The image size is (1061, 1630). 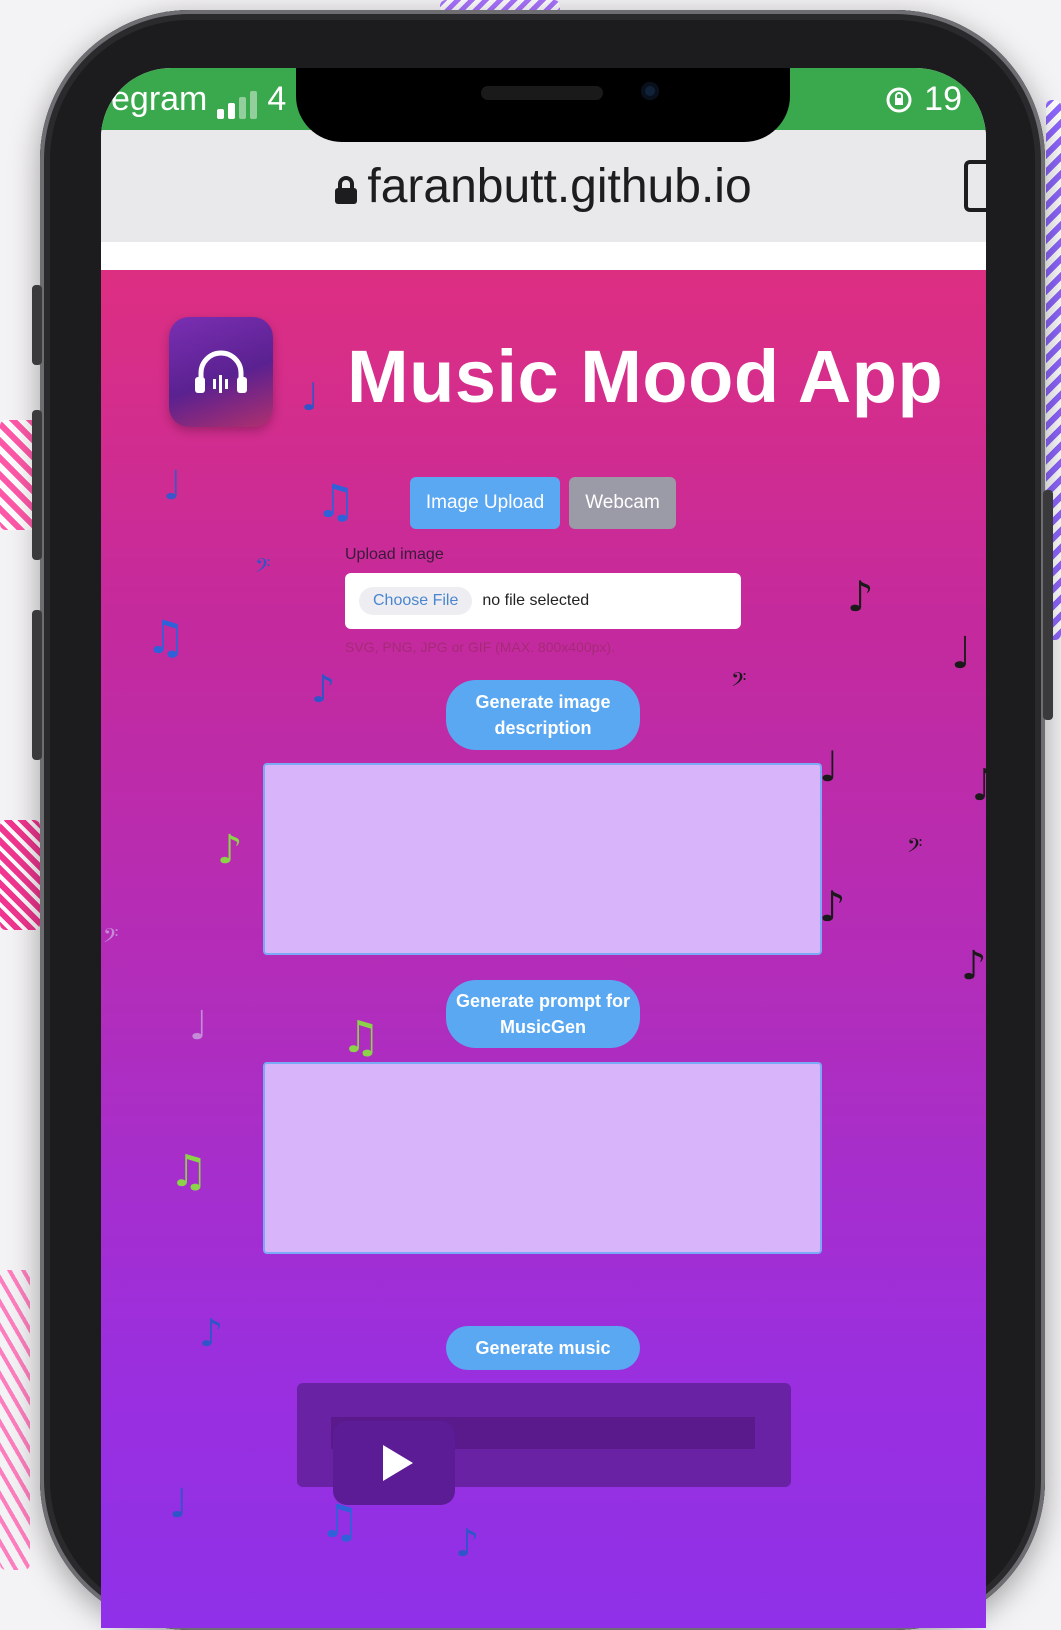 What do you see at coordinates (559, 186) in the screenshot?
I see `url-text: faranbutt.github.io` at bounding box center [559, 186].